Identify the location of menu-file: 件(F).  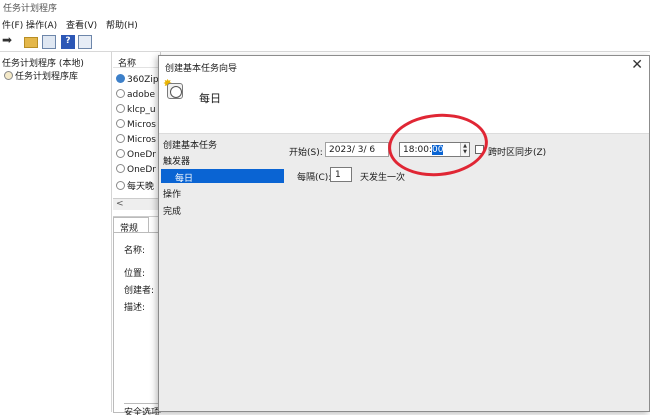
(12, 24).